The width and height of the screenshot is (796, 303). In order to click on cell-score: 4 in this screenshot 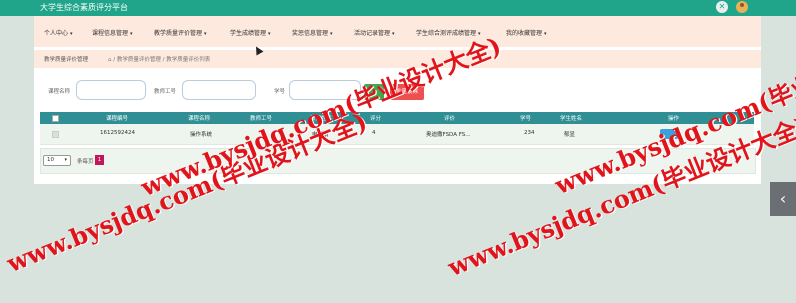, I will do `click(374, 133)`.